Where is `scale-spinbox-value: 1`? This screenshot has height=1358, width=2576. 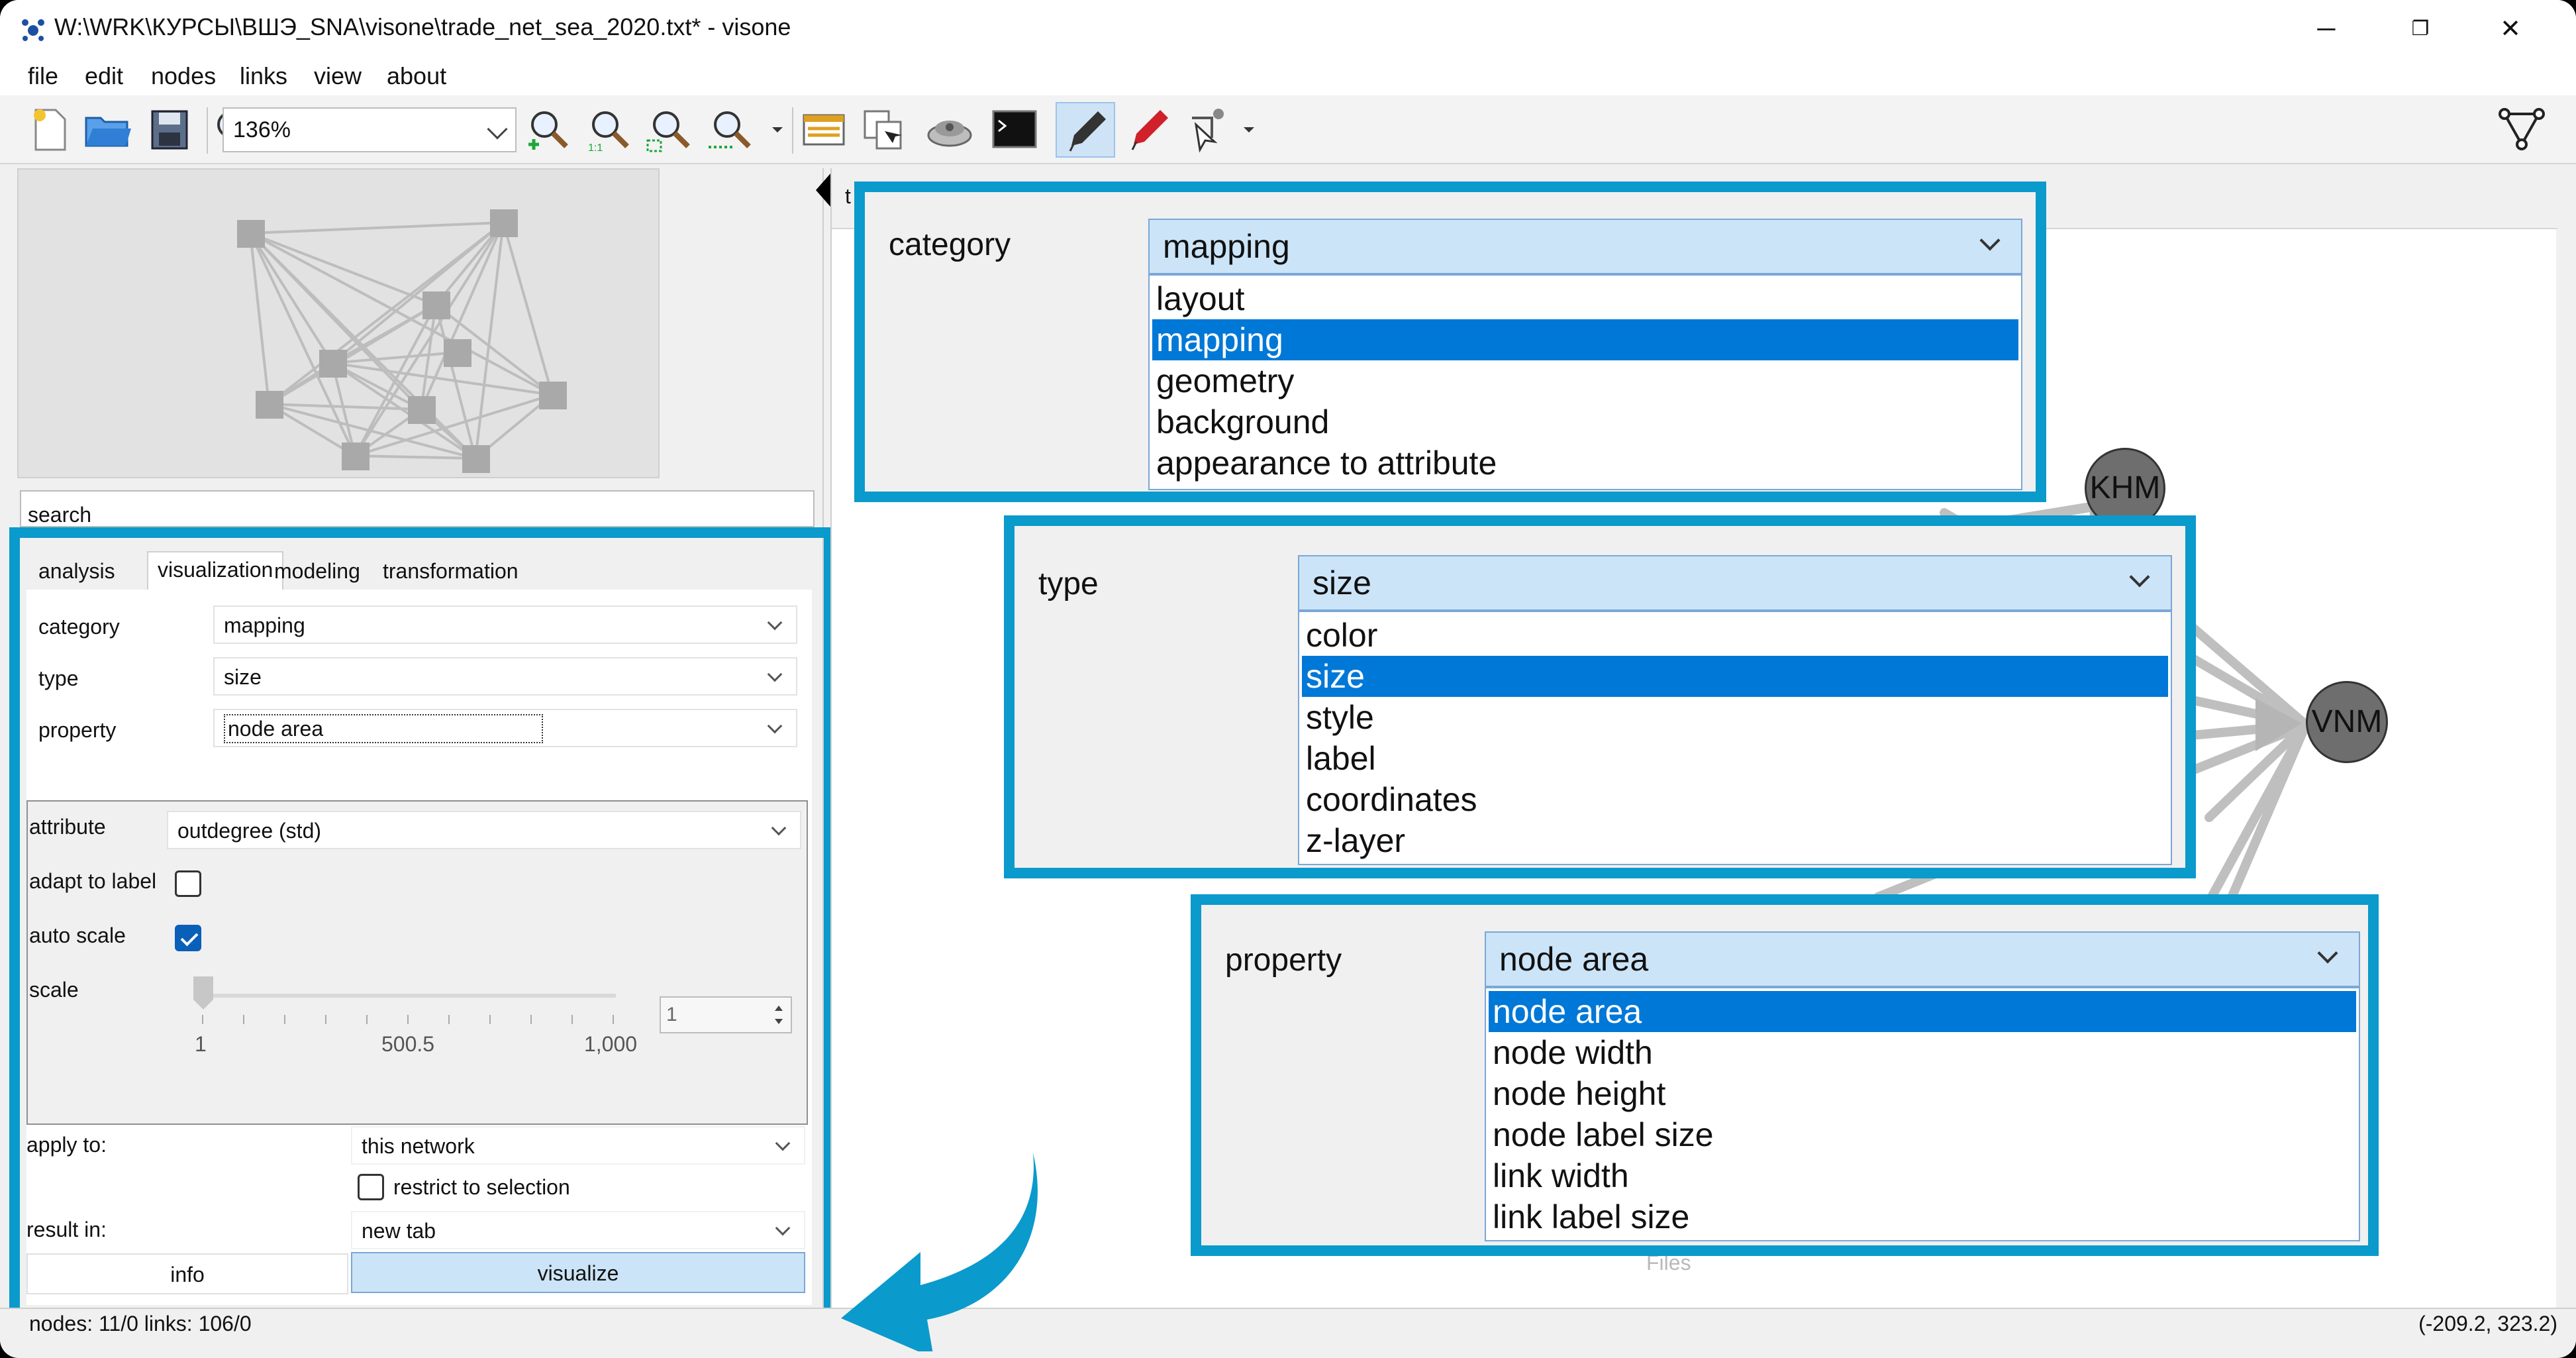
scale-spinbox-value: 1 is located at coordinates (671, 1014).